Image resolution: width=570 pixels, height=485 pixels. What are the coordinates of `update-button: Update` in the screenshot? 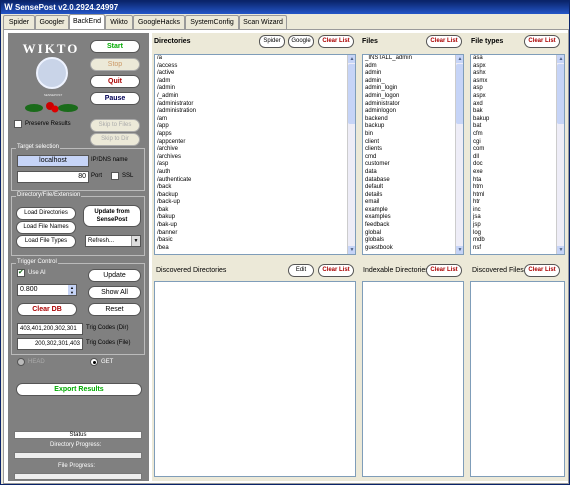 It's located at (114, 275).